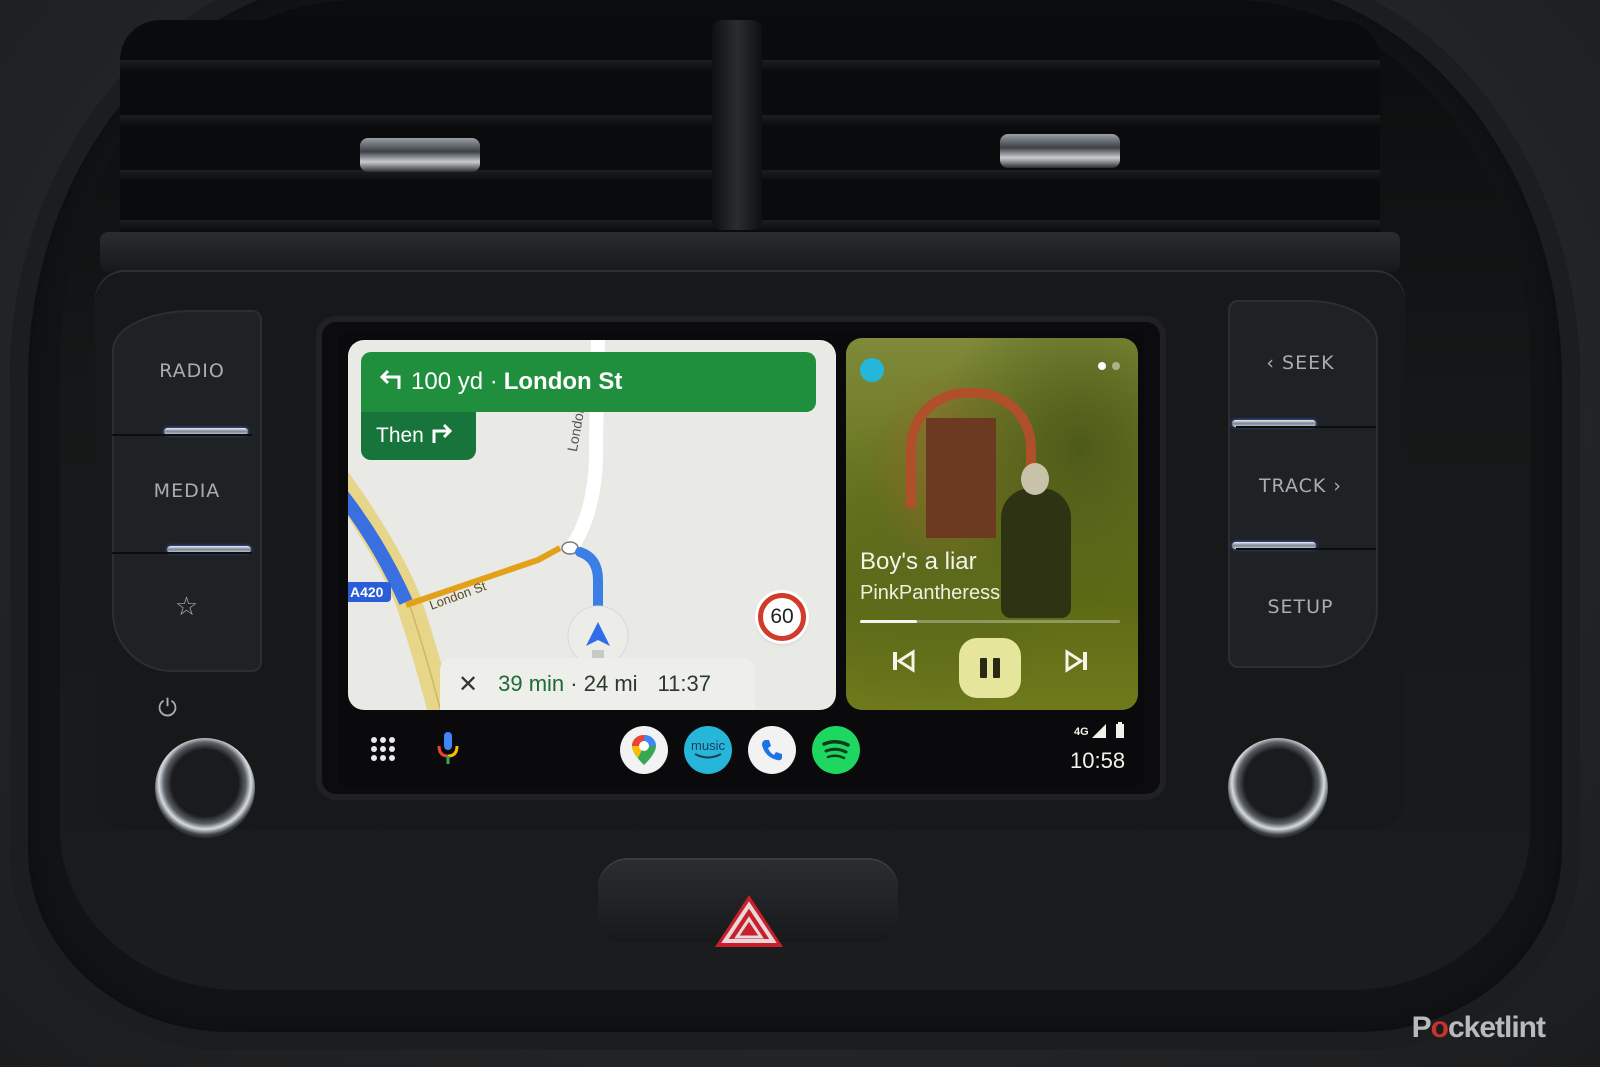 Image resolution: width=1600 pixels, height=1067 pixels. What do you see at coordinates (749, 921) in the screenshot?
I see `hazard-warning-icon` at bounding box center [749, 921].